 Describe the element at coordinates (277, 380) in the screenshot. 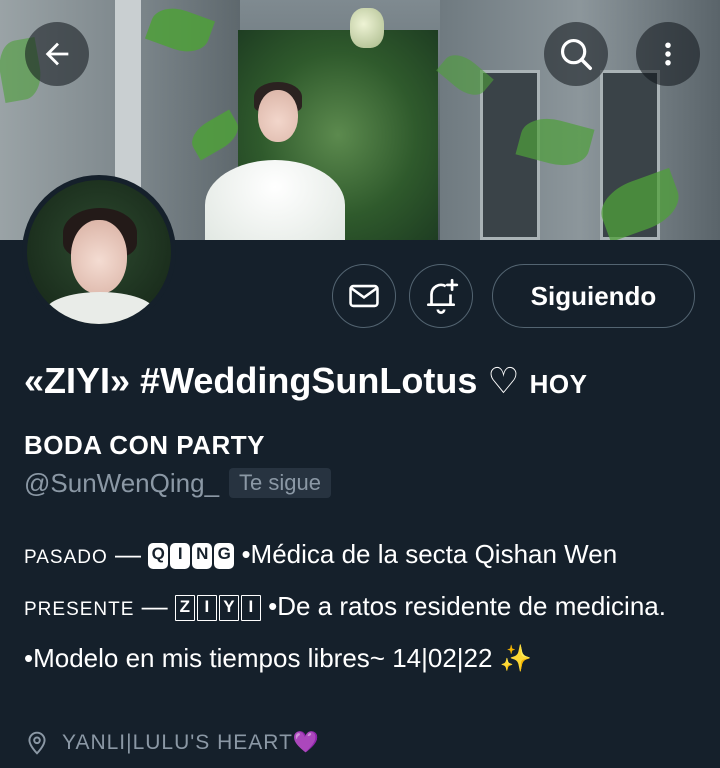

I see `display-name-text: «ZIYI» #WeddingSunLotus ♡` at that location.